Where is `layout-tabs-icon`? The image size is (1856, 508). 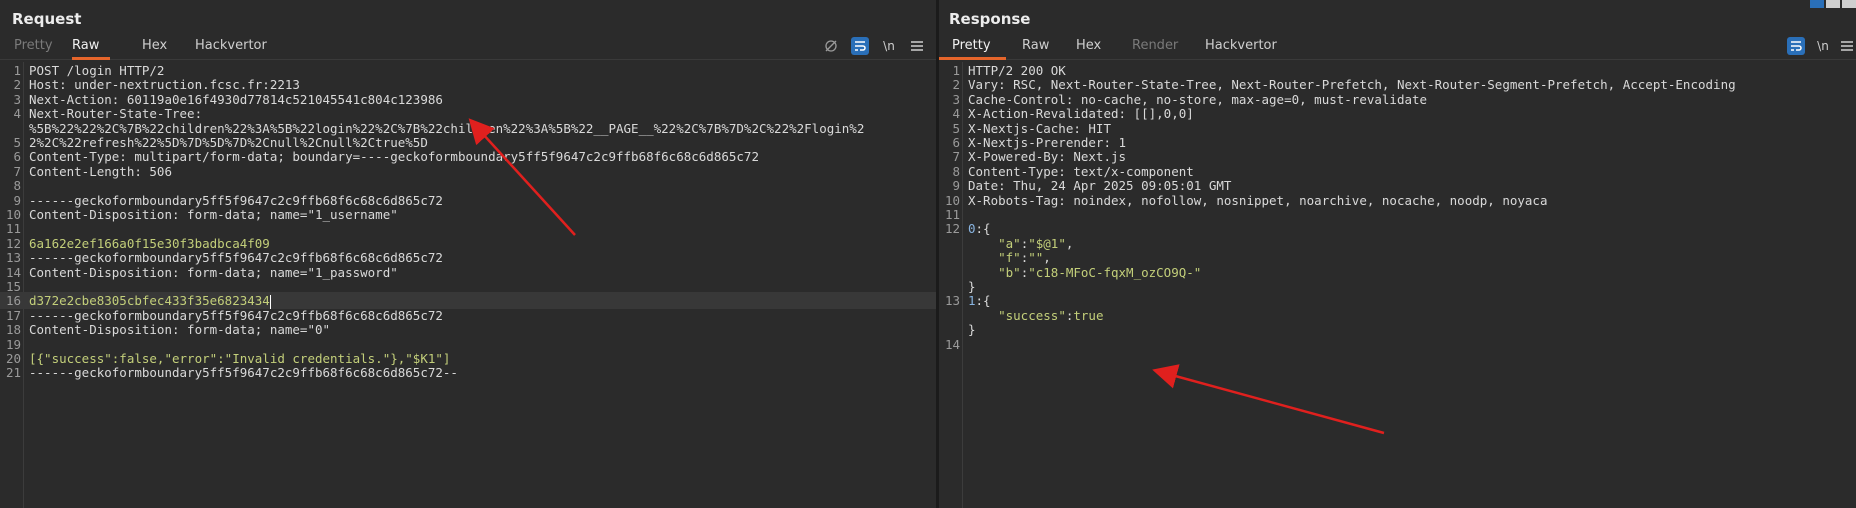
layout-tabs-icon is located at coordinates (1849, 4).